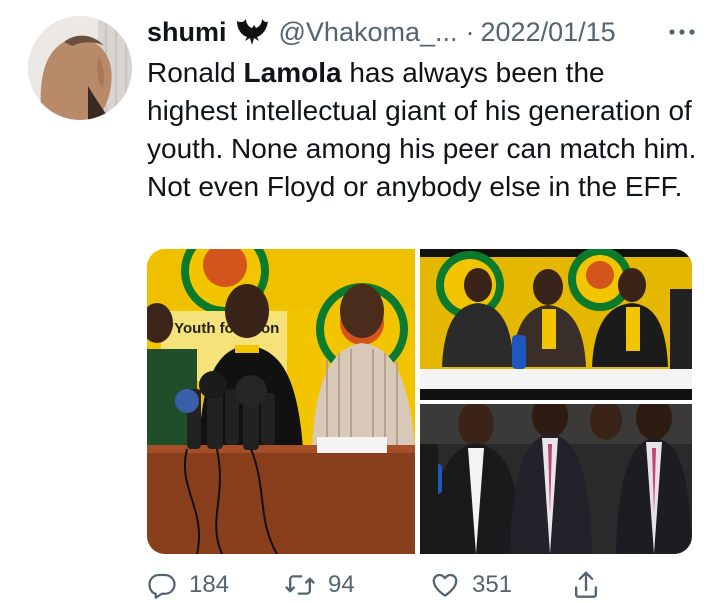  What do you see at coordinates (548, 32) in the screenshot?
I see `tweet-date: 2022/01/15` at bounding box center [548, 32].